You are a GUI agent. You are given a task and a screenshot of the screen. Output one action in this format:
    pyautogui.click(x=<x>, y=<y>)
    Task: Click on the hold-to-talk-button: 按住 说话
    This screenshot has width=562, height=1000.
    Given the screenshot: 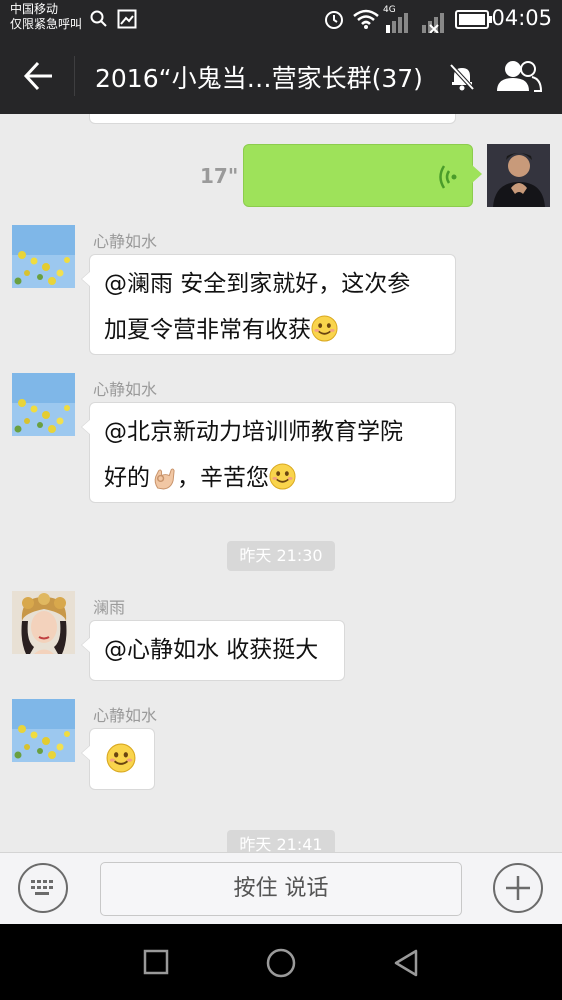 What is the action you would take?
    pyautogui.click(x=281, y=889)
    